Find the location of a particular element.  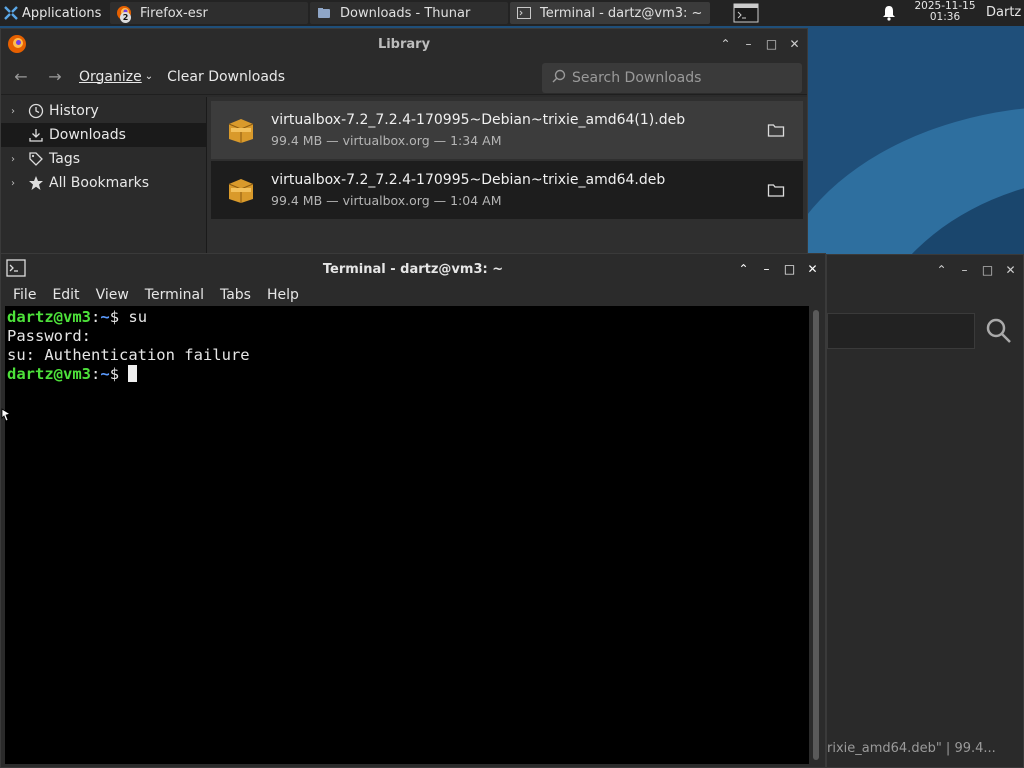

terminal-titlebar: Terminal - dartz@vm3: ~ ⌃ – □ ✕ is located at coordinates (413, 269).